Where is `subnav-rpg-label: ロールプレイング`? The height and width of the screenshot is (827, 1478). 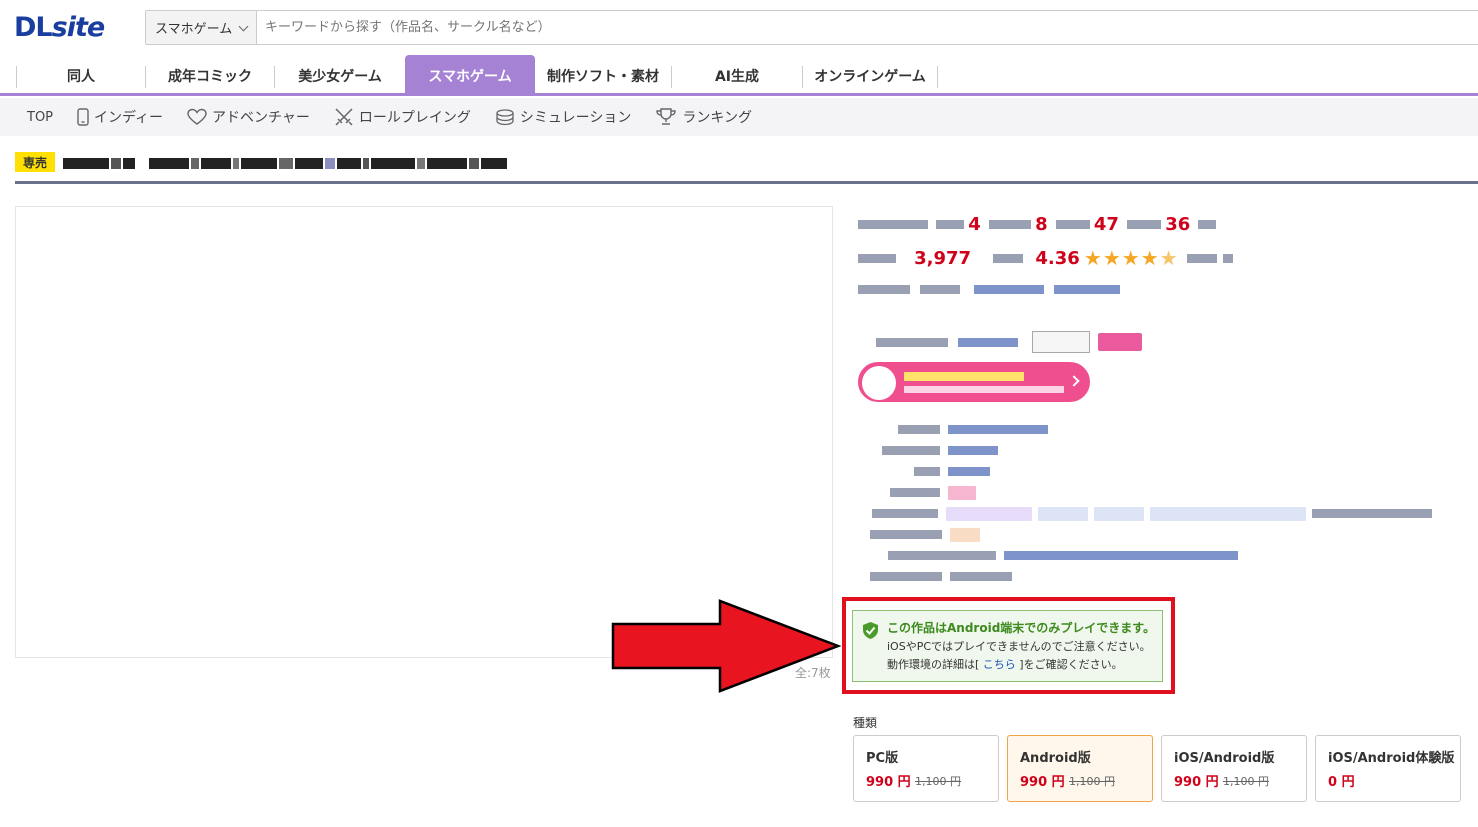
subnav-rpg-label: ロールプレイング is located at coordinates (414, 118).